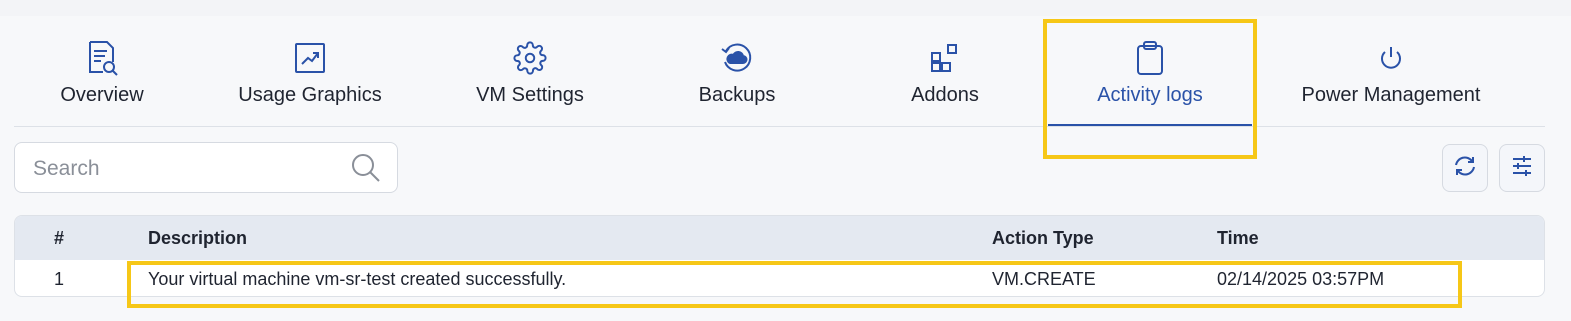 This screenshot has height=321, width=1571. Describe the element at coordinates (779, 238) in the screenshot. I see `table-header: # Description Action Type Time` at that location.